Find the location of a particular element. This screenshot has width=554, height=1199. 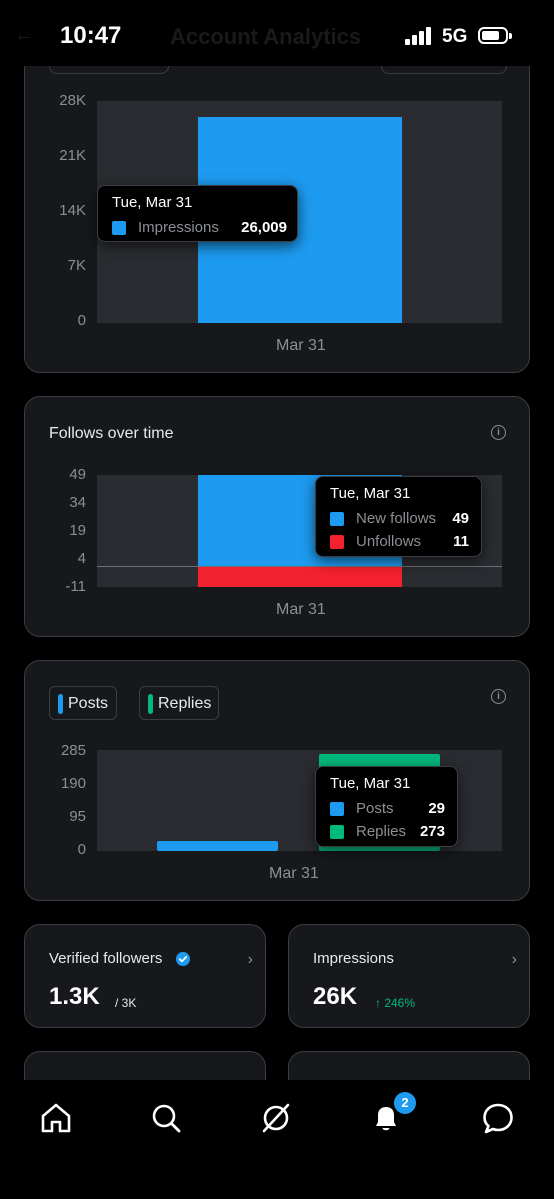

impressions-swatch is located at coordinates (119, 228).